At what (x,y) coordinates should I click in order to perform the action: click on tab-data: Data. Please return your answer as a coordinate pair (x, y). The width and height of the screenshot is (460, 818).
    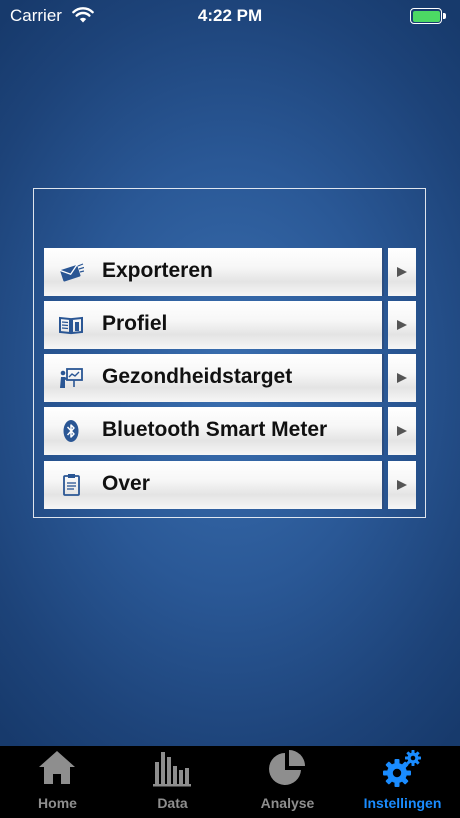
    Looking at the image, I should click on (172, 782).